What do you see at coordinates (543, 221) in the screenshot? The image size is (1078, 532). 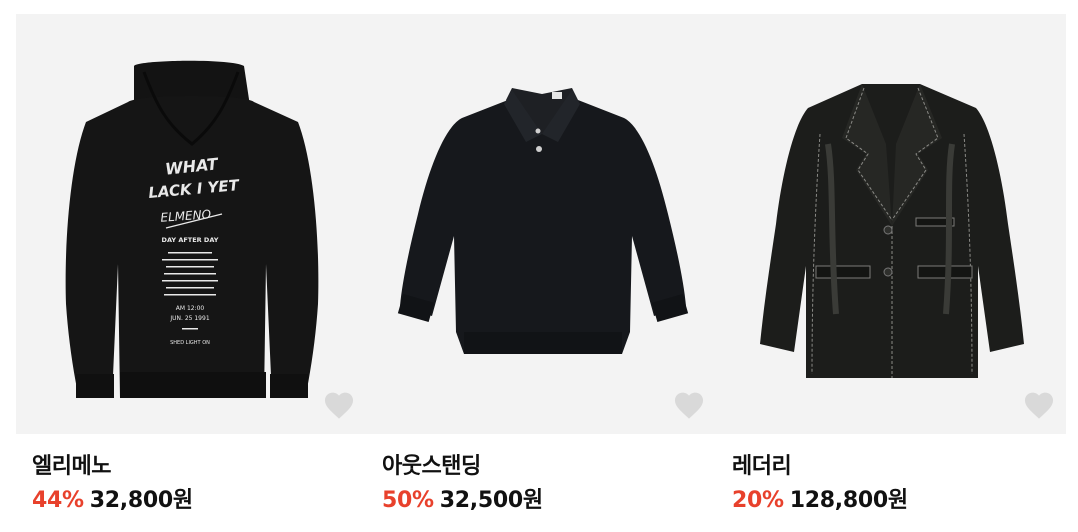 I see `knit-polo-image` at bounding box center [543, 221].